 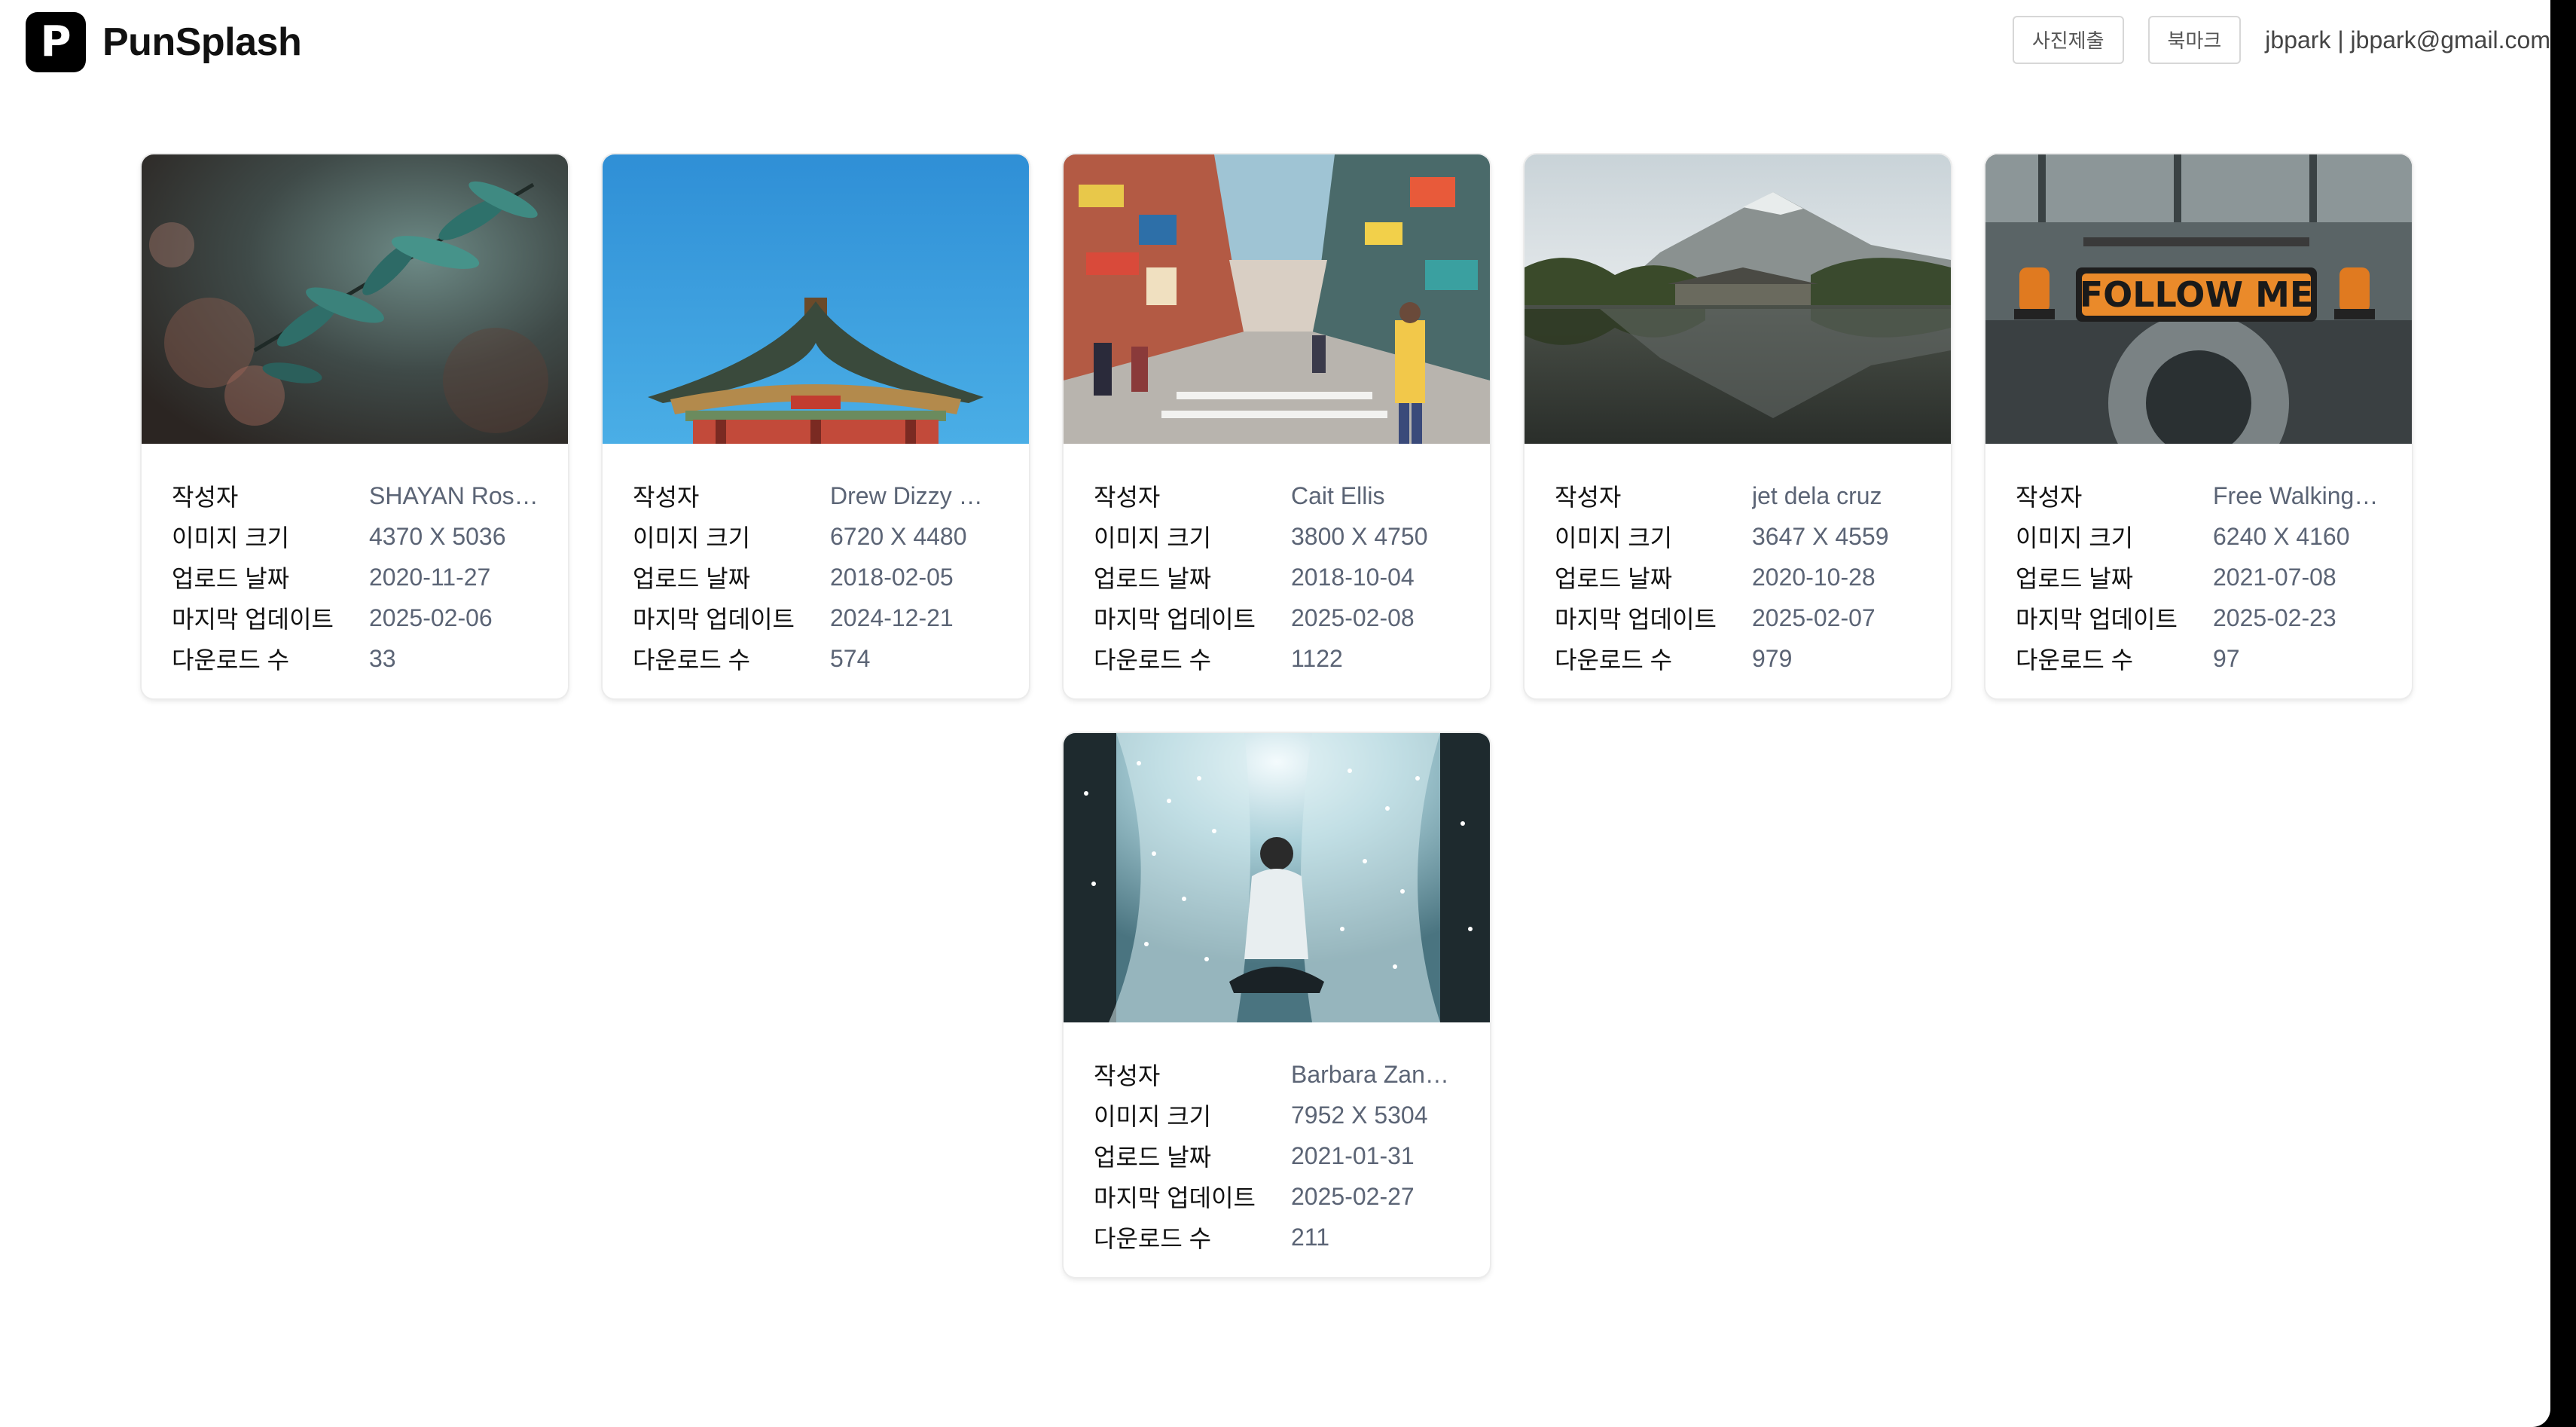 What do you see at coordinates (2068, 40) in the screenshot?
I see `submit-photo-button: 사진제출` at bounding box center [2068, 40].